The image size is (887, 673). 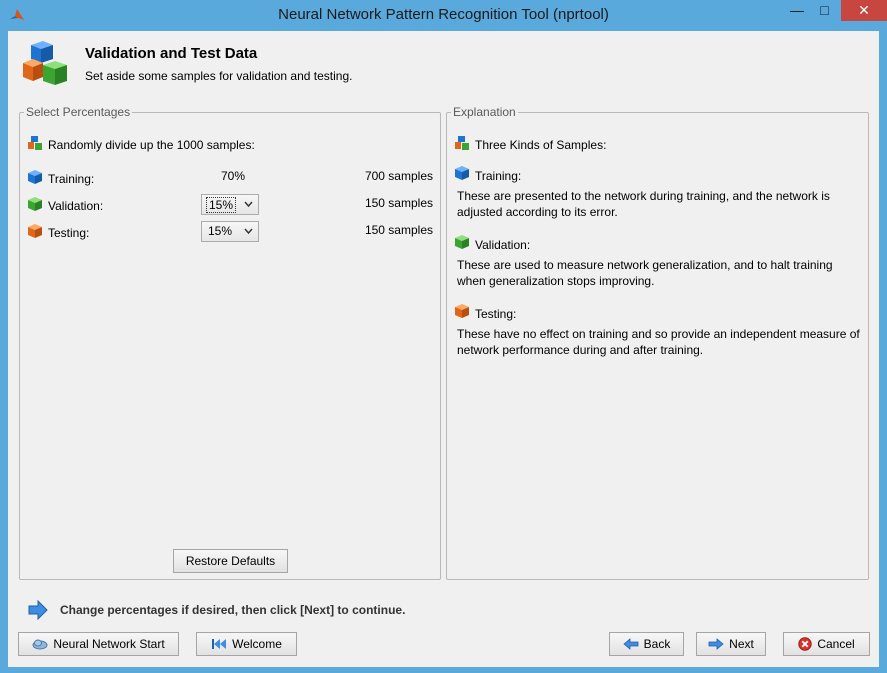 What do you see at coordinates (171, 53) in the screenshot?
I see `page-title: Validation and Test Data` at bounding box center [171, 53].